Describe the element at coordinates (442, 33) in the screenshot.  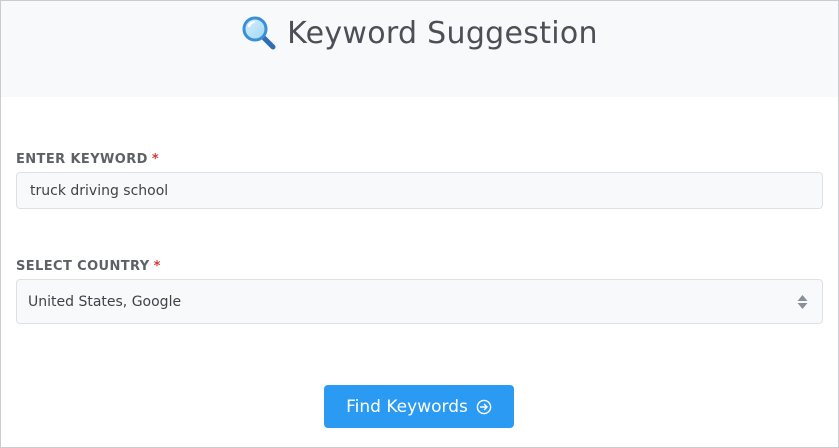
I see `page-title: Keyword Suggestion` at that location.